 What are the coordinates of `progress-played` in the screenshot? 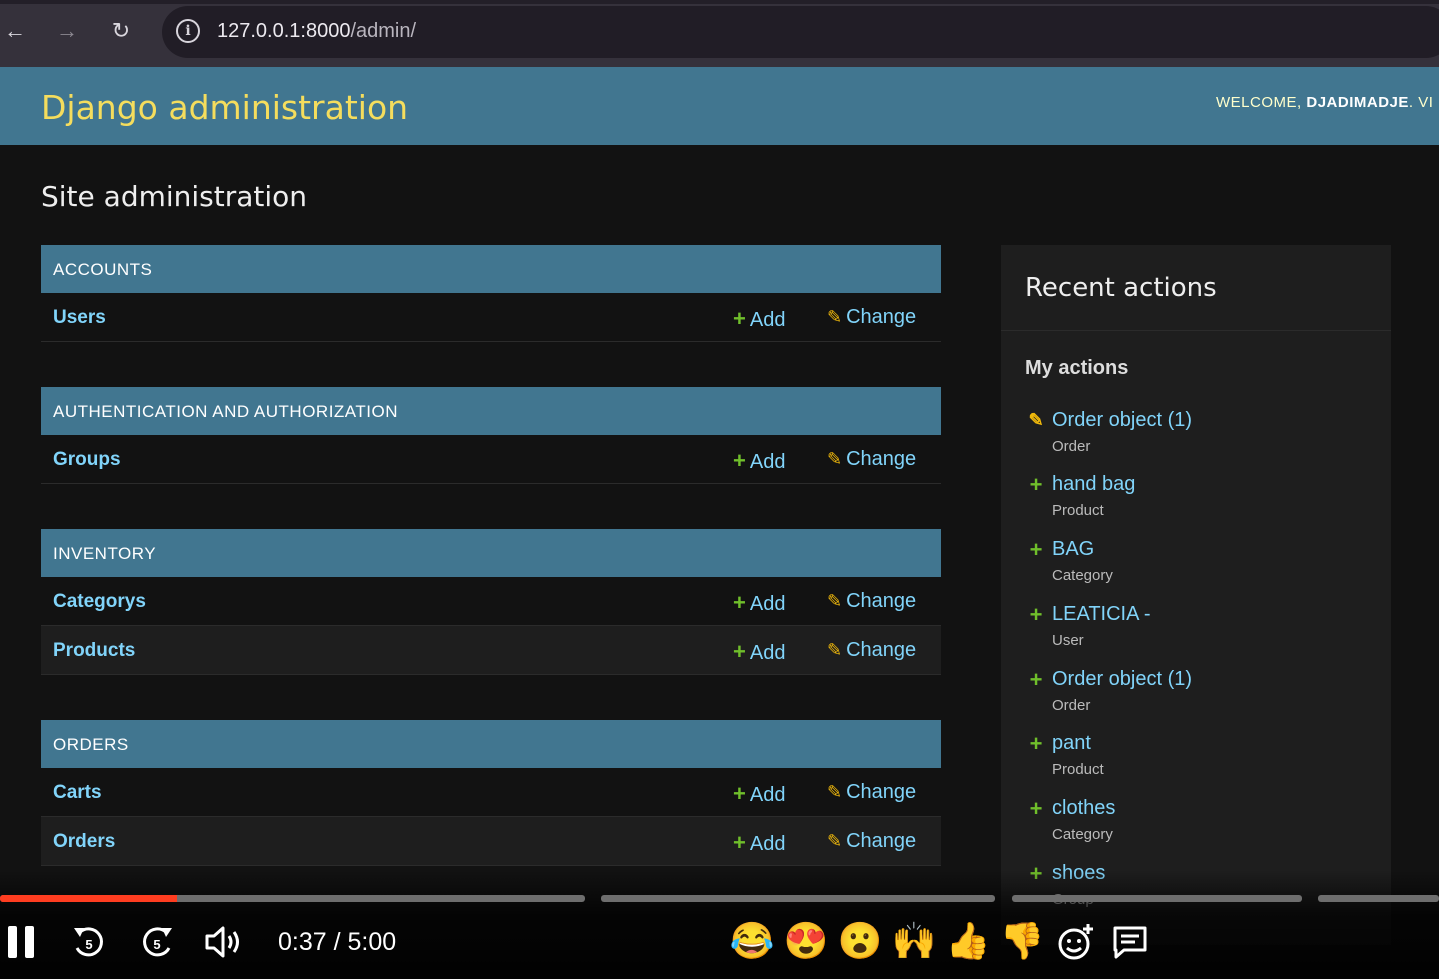 It's located at (88, 898).